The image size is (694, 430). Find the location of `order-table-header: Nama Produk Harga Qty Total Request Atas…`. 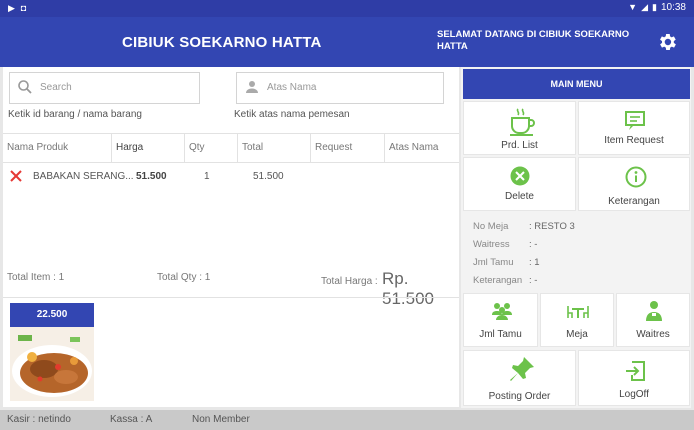

order-table-header: Nama Produk Harga Qty Total Request Atas… is located at coordinates (231, 148).